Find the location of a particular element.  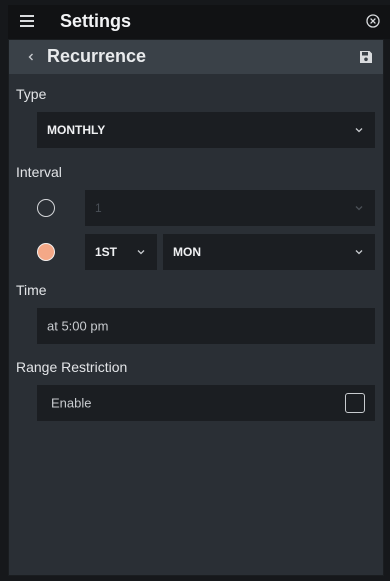

save-floppy-icon is located at coordinates (366, 57).